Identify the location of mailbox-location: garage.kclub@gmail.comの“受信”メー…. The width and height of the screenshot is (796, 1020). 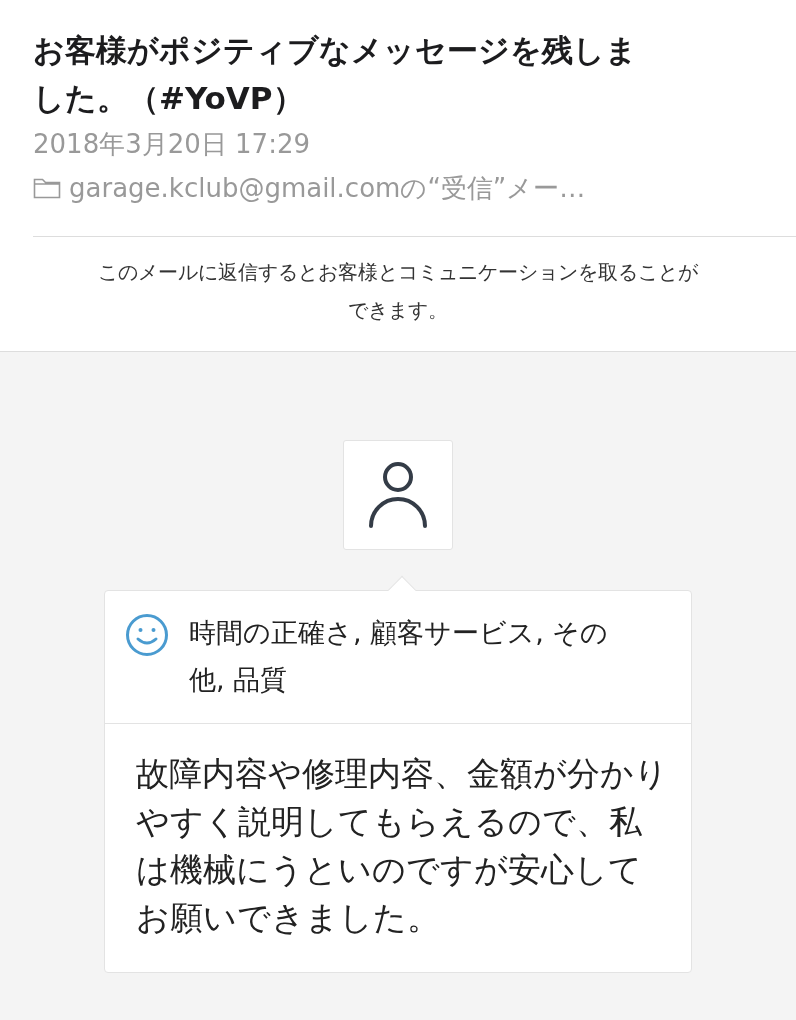
(327, 188).